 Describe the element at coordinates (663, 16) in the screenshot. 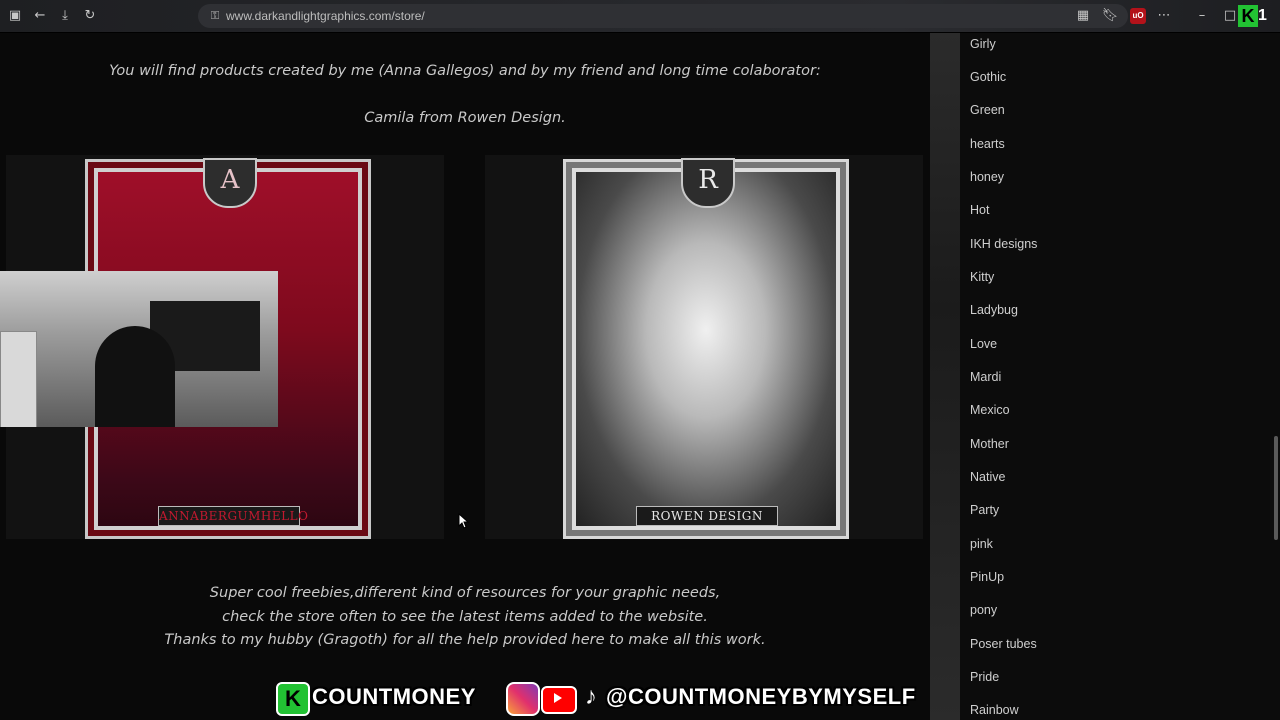

I see `address-bar: ⚿ www.darkandlightgraphics.com/store/` at that location.